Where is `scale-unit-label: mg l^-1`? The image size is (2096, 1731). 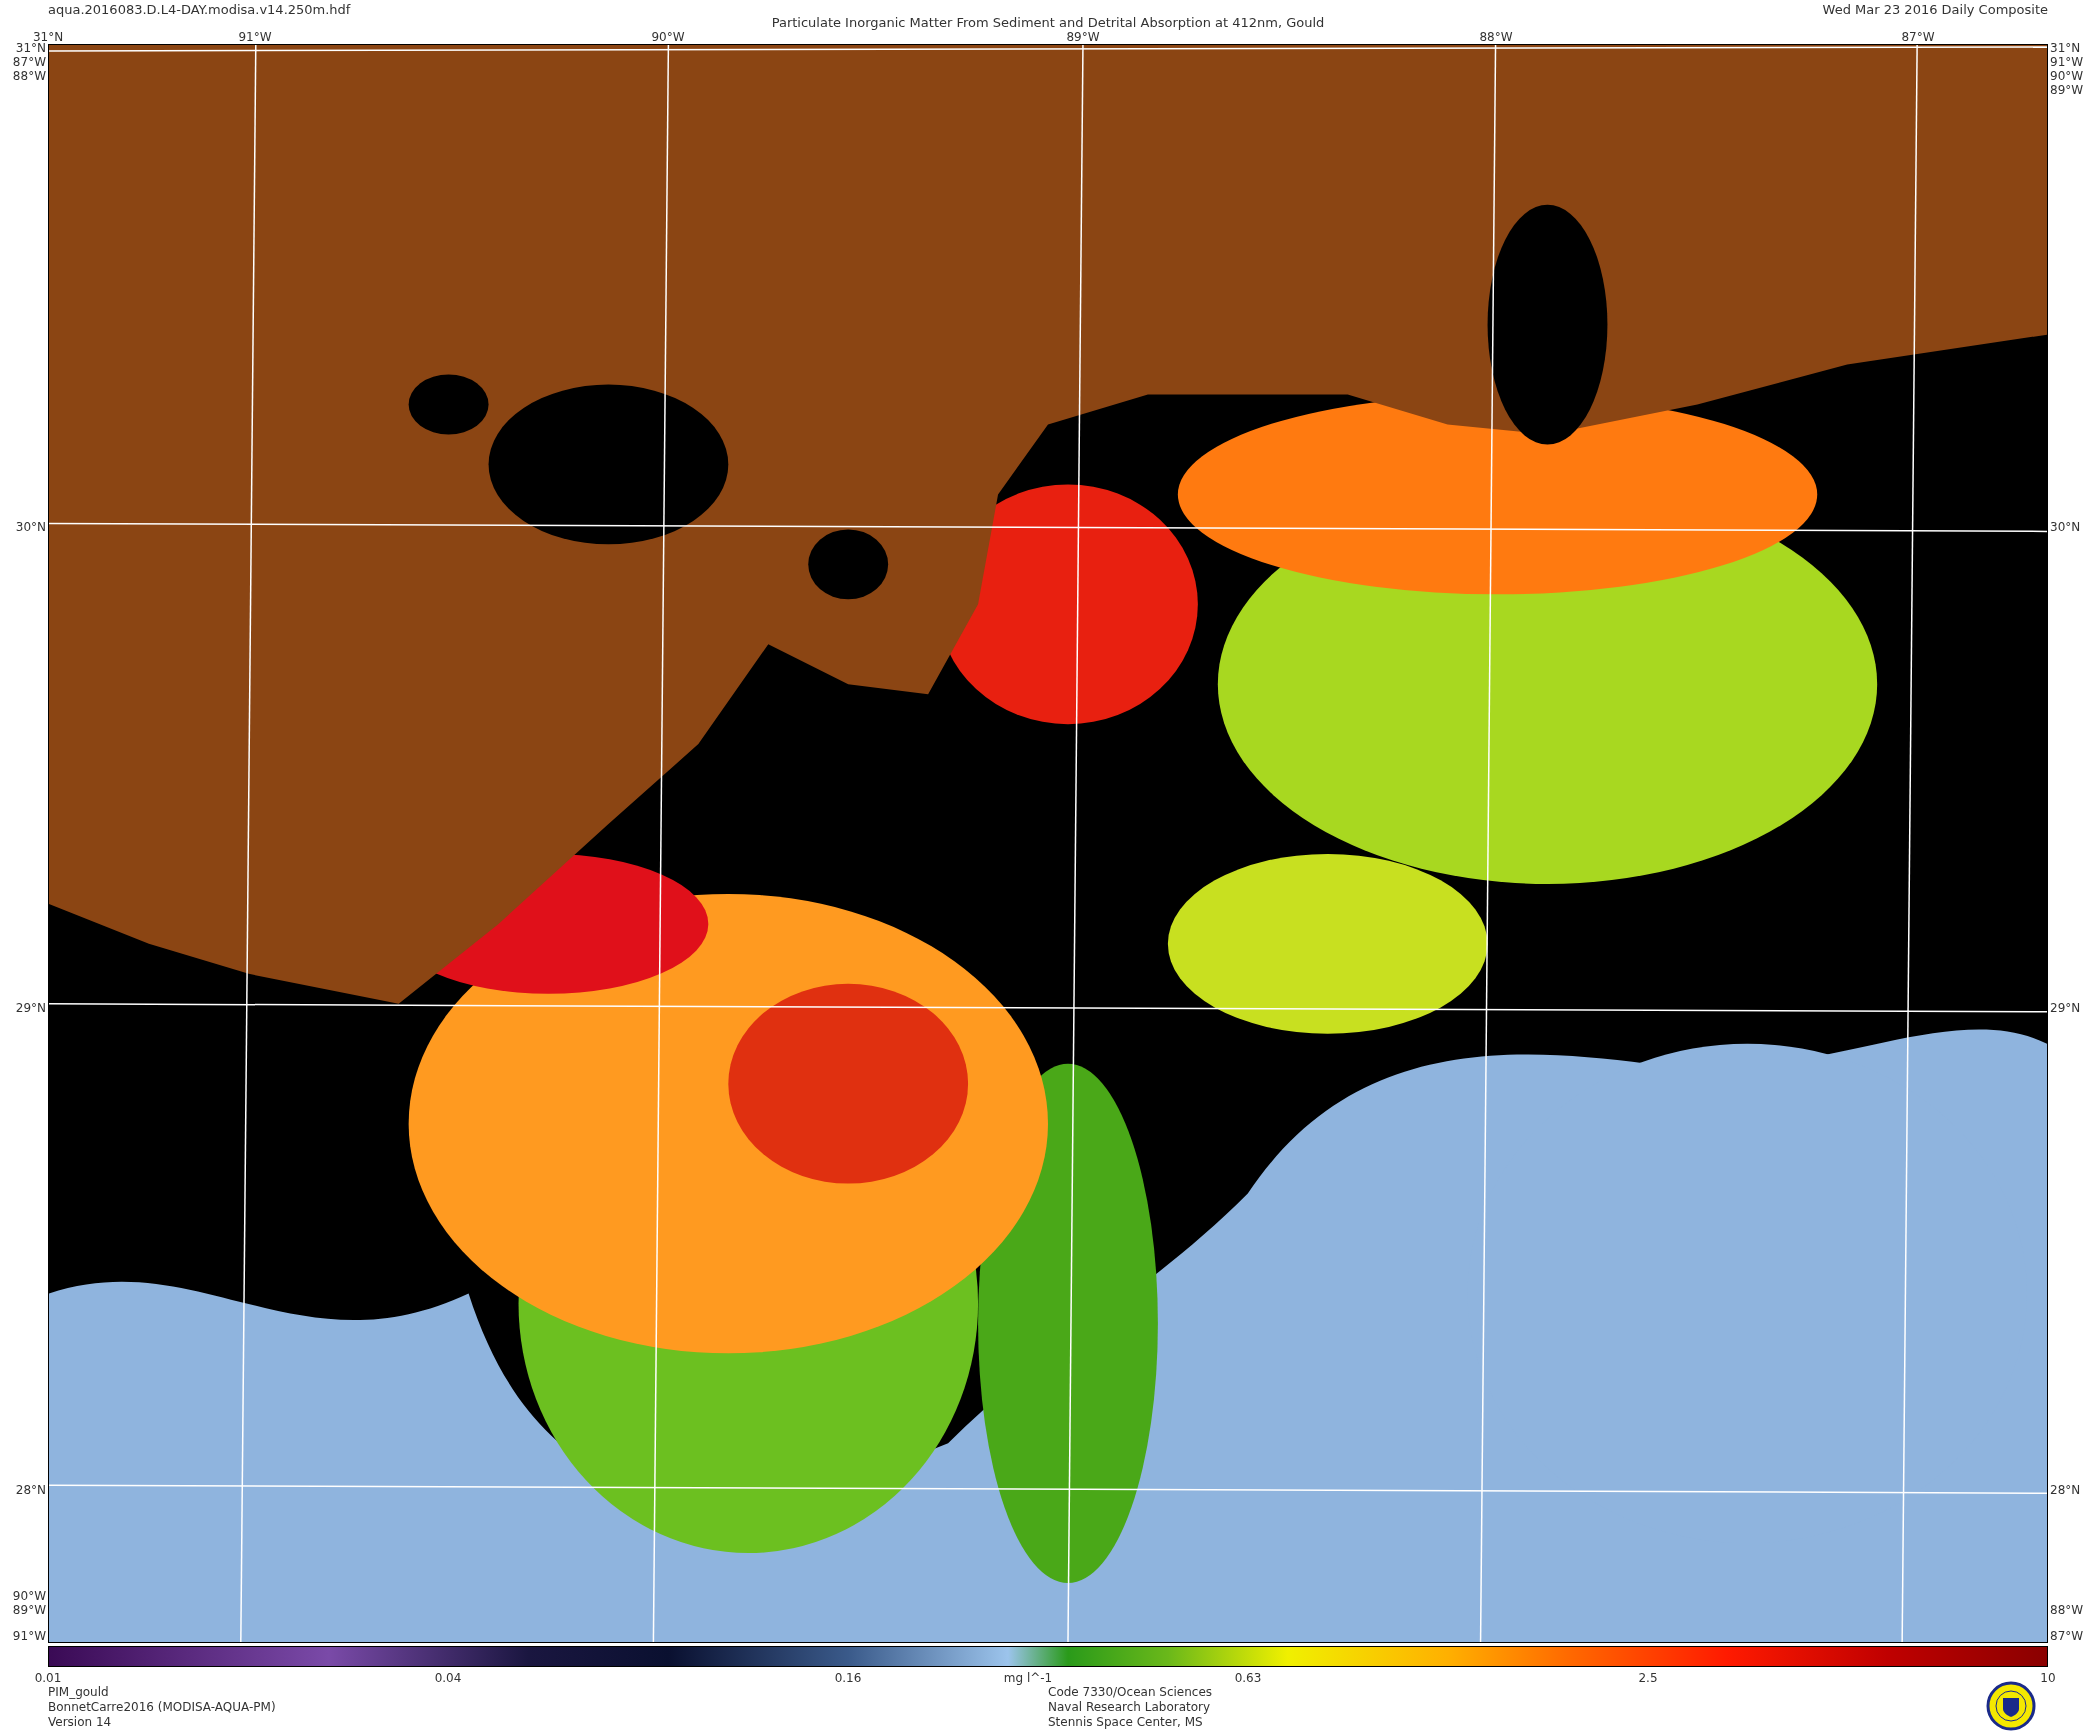
scale-unit-label: mg l^-1 is located at coordinates (1028, 1678).